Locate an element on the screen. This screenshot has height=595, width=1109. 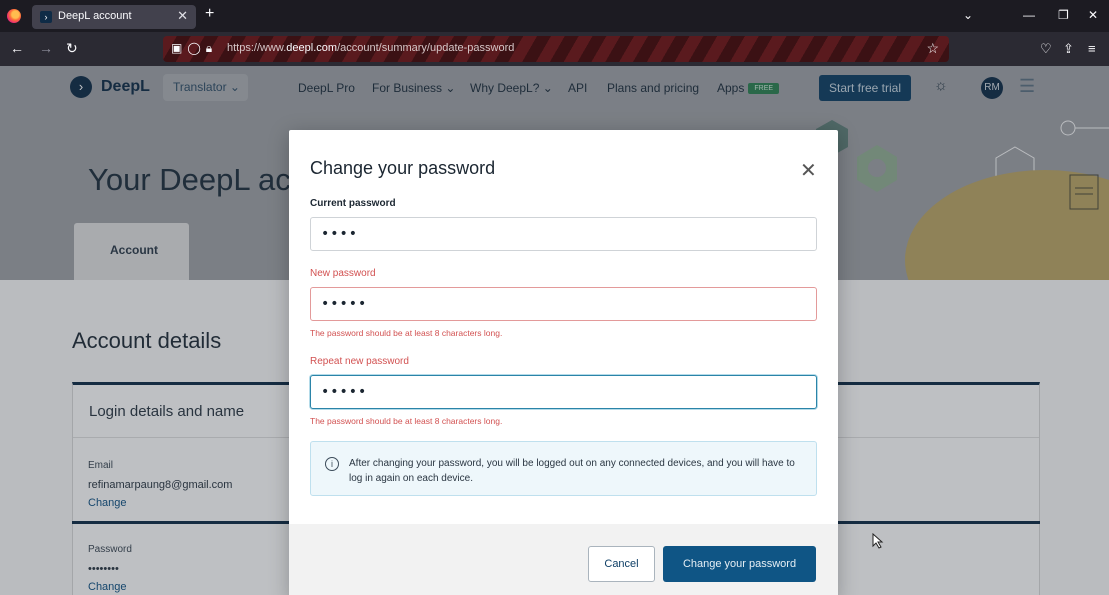
close-window-icon: ✕ is located at coordinates (1093, 15).